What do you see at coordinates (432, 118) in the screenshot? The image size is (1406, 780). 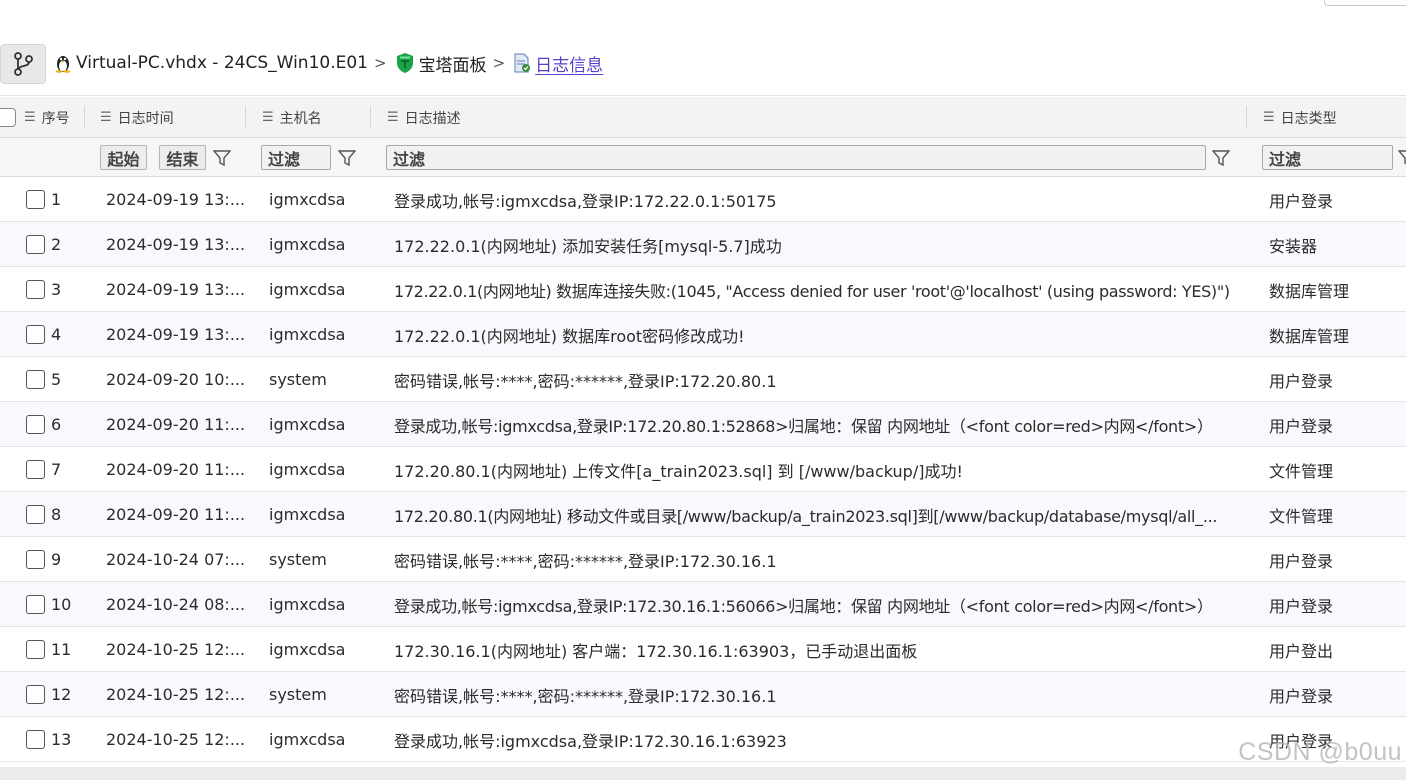 I see `column-label: 日志描述` at bounding box center [432, 118].